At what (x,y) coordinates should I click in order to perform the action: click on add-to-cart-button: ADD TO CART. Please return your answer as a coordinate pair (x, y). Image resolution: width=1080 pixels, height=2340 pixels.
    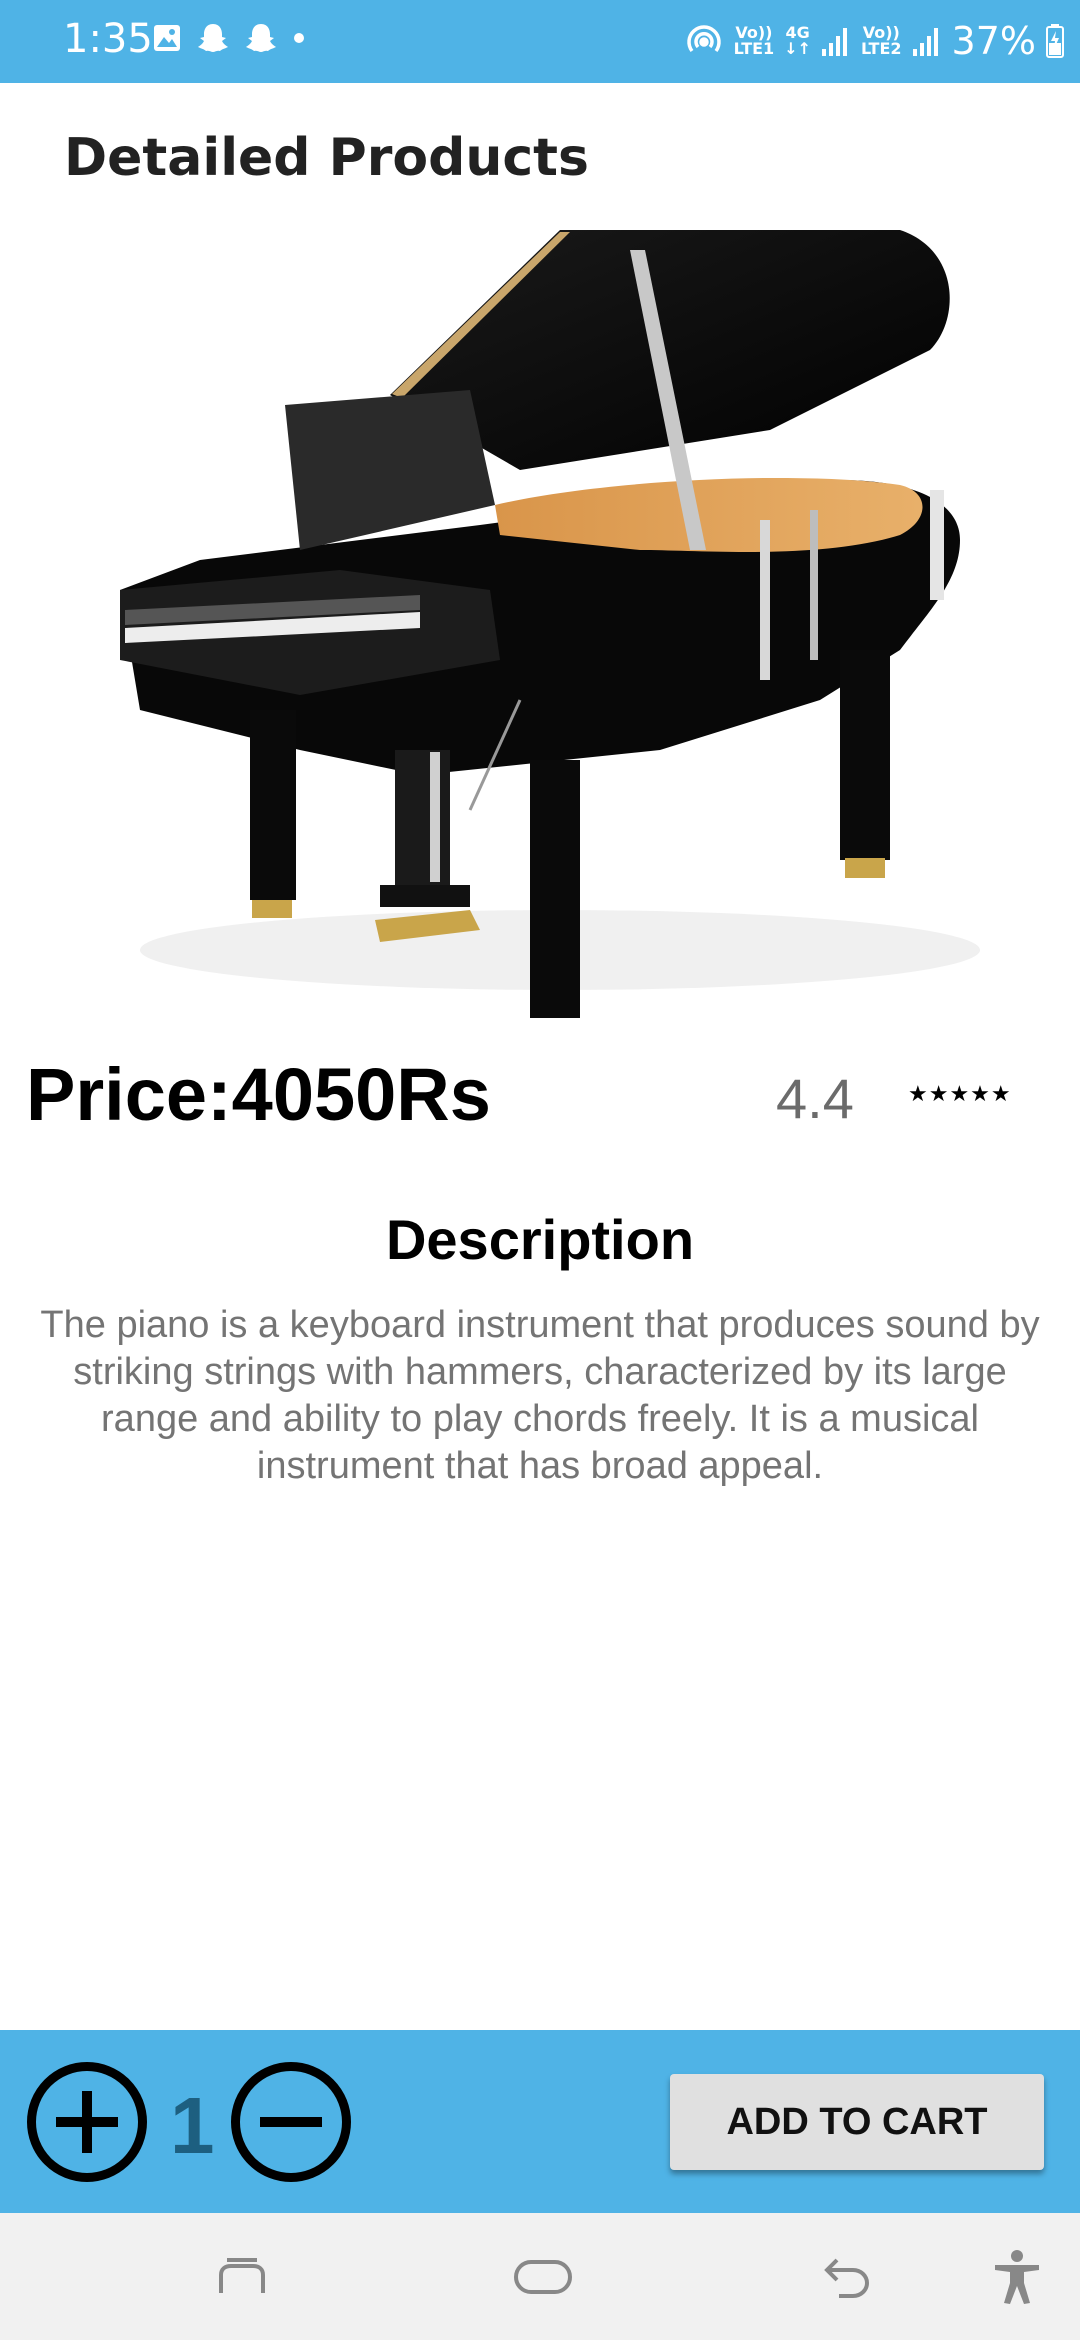
    Looking at the image, I should click on (857, 2122).